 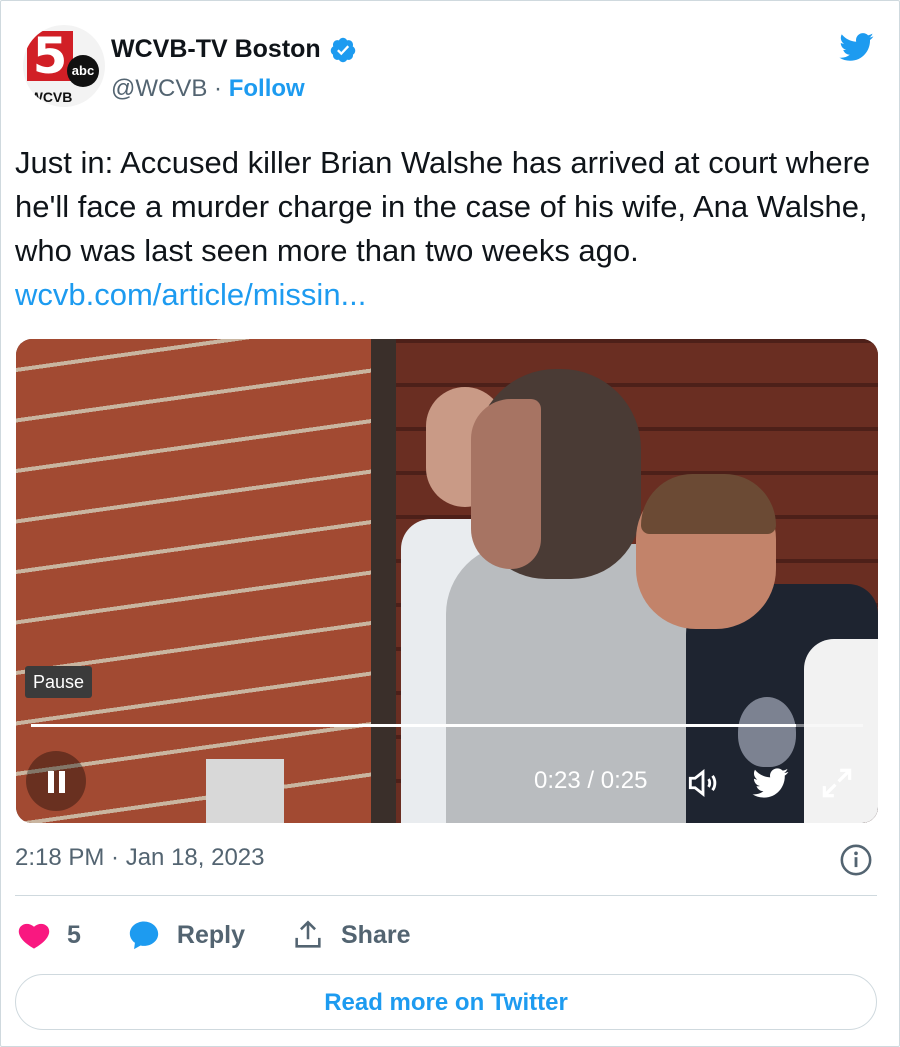 I want to click on logo-number: 5, so click(x=50, y=56).